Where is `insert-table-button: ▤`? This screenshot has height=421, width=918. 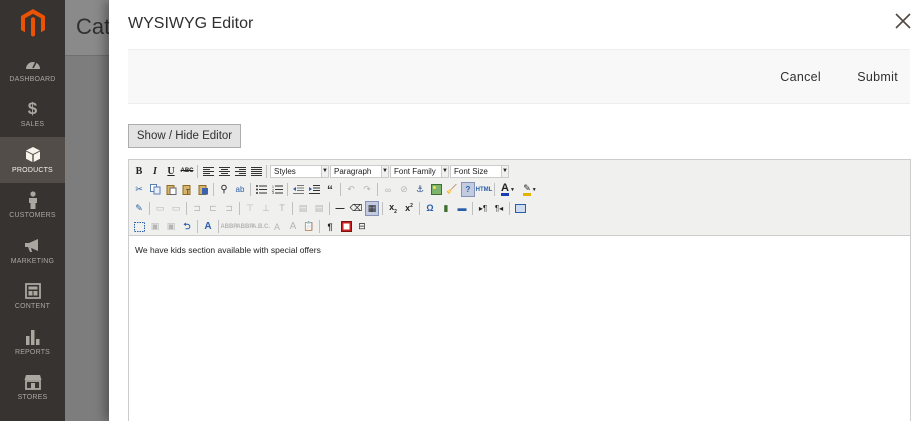
insert-table-button: ▤ is located at coordinates (303, 208).